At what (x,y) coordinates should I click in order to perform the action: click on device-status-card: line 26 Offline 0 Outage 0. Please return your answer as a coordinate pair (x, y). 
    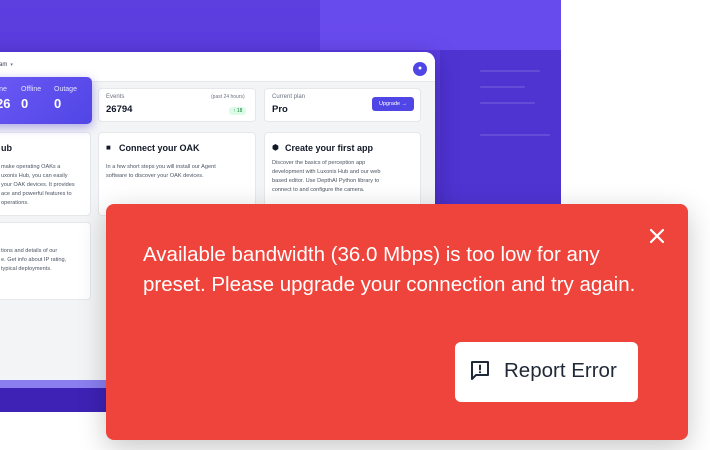
    Looking at the image, I should click on (46, 100).